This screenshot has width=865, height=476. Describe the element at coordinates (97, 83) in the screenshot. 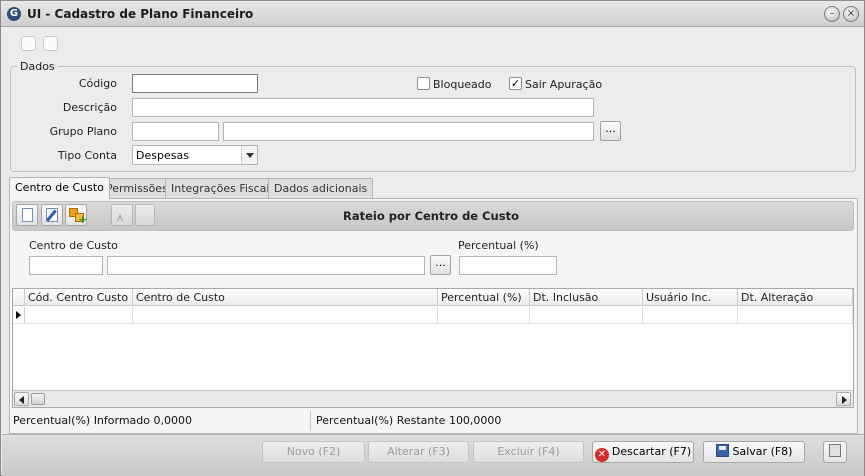

I see `codigo-label: Código` at that location.